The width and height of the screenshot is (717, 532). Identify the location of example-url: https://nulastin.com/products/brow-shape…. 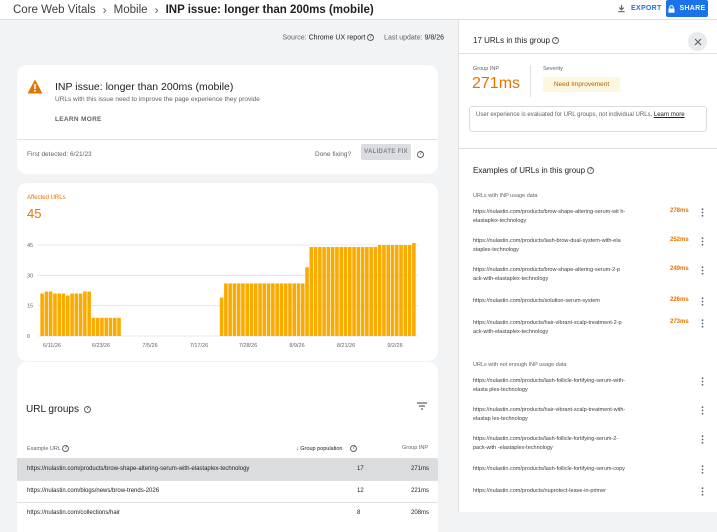
(552, 274).